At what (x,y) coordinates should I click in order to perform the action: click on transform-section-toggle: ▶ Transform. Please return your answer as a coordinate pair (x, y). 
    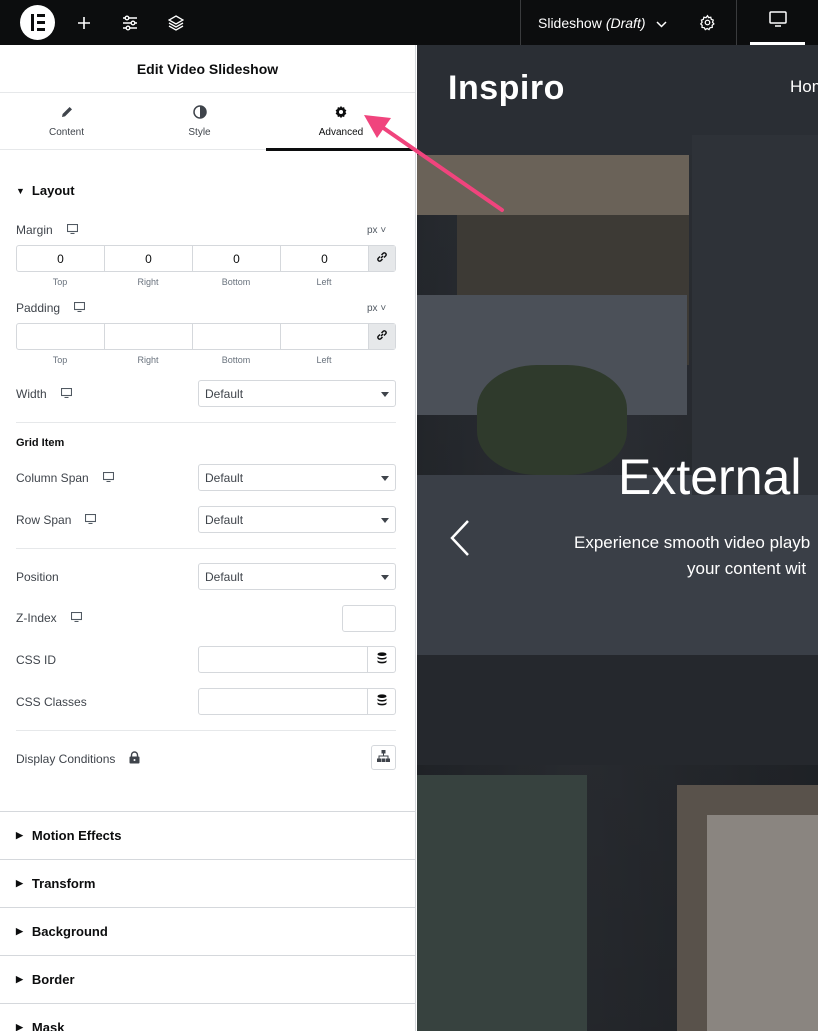
    Looking at the image, I should click on (207, 882).